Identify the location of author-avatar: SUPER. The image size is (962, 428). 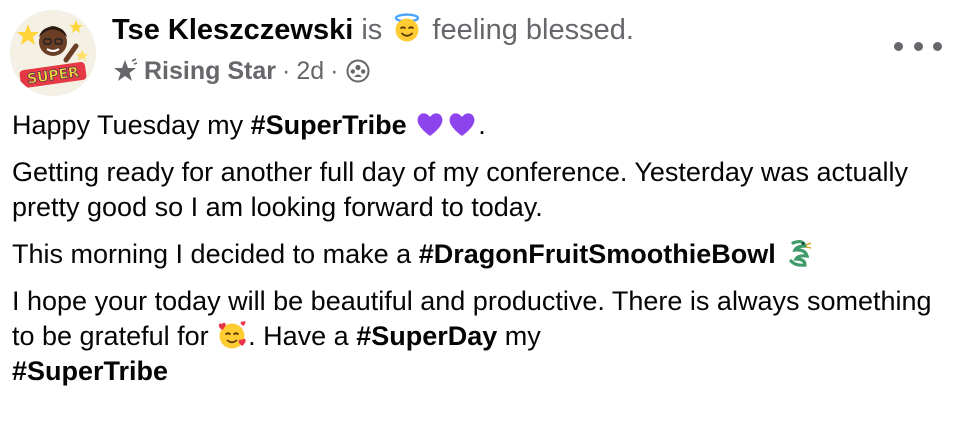
(53, 53).